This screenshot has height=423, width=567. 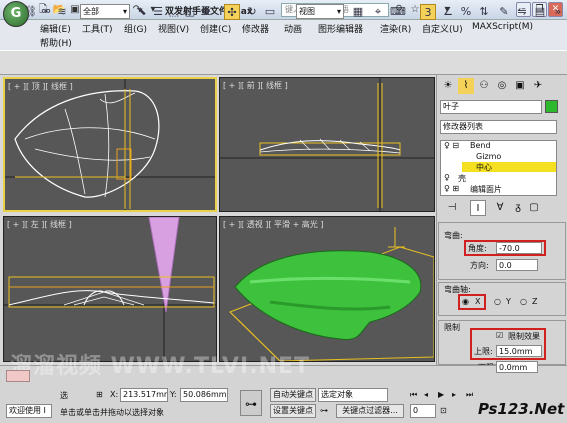 I want to click on select-by-name-icon: ☰, so click(x=158, y=12).